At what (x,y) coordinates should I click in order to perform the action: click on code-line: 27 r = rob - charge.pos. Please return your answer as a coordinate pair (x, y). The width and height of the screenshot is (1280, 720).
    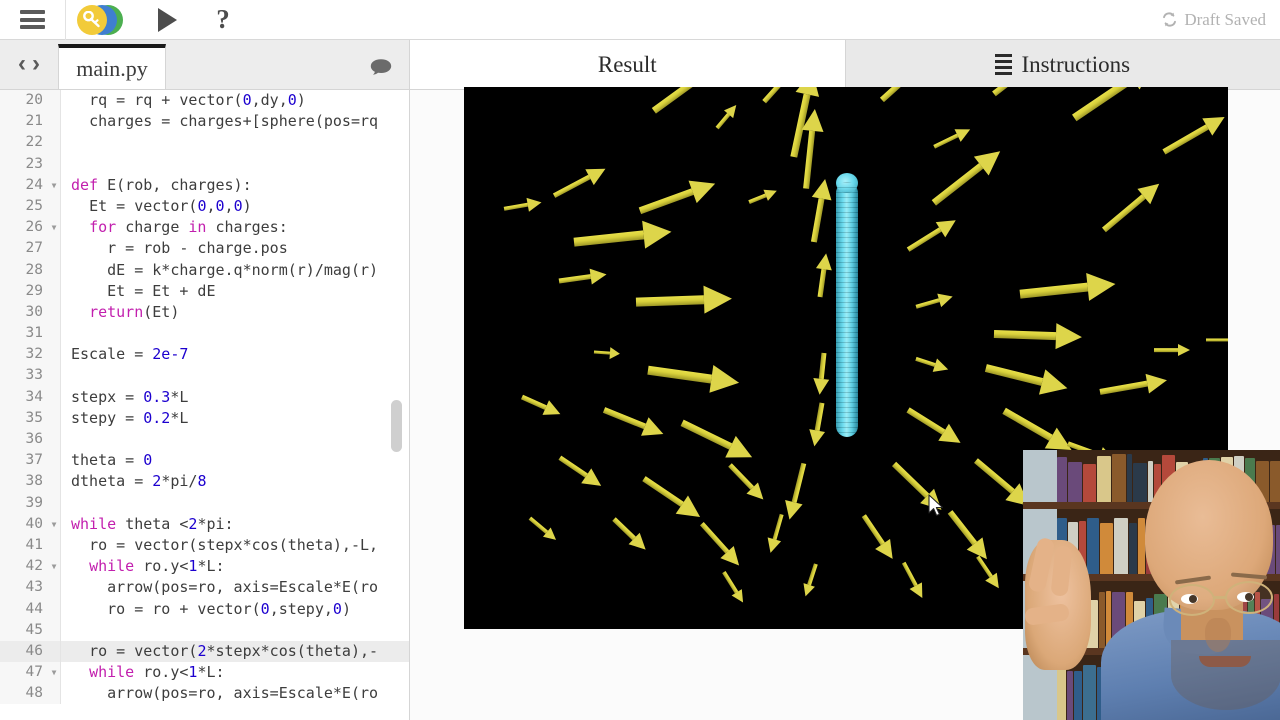
    Looking at the image, I should click on (205, 249).